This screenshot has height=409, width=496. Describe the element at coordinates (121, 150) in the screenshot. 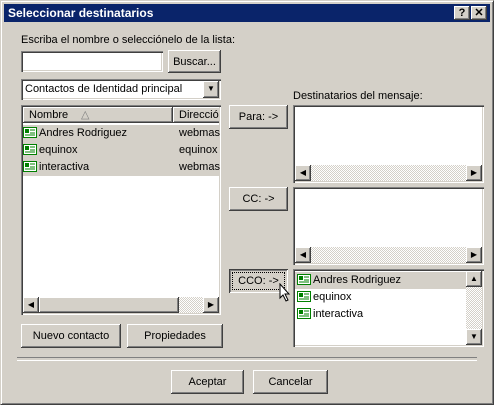

I see `table-row: equinox equinox` at that location.